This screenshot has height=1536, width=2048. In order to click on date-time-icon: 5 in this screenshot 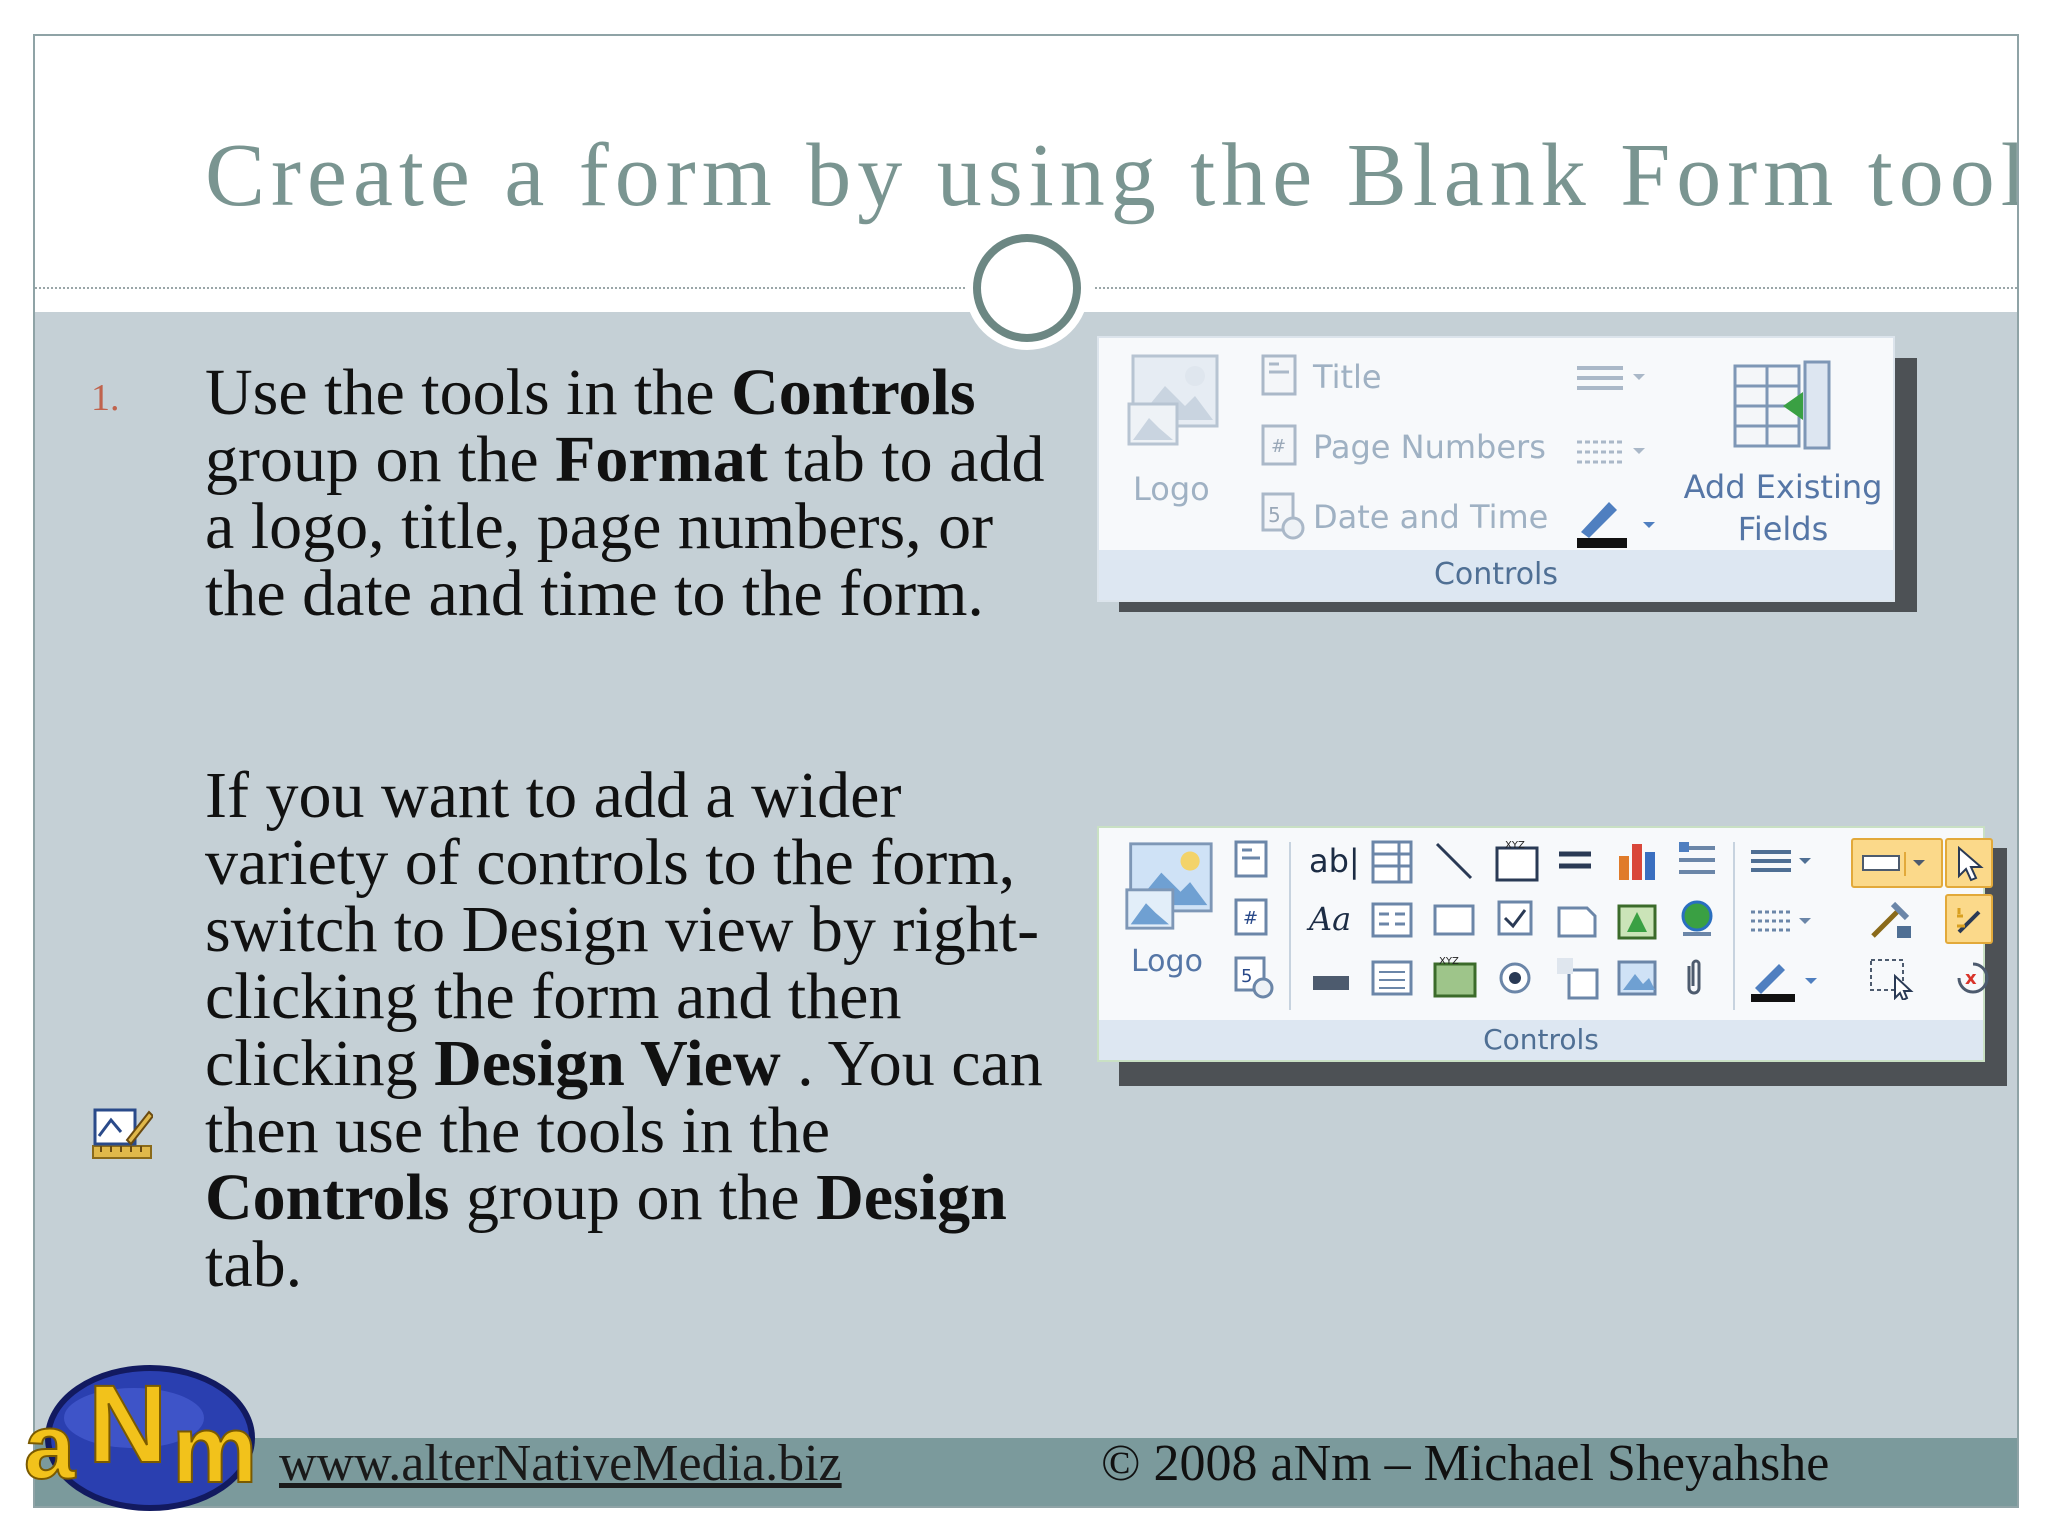, I will do `click(1283, 516)`.